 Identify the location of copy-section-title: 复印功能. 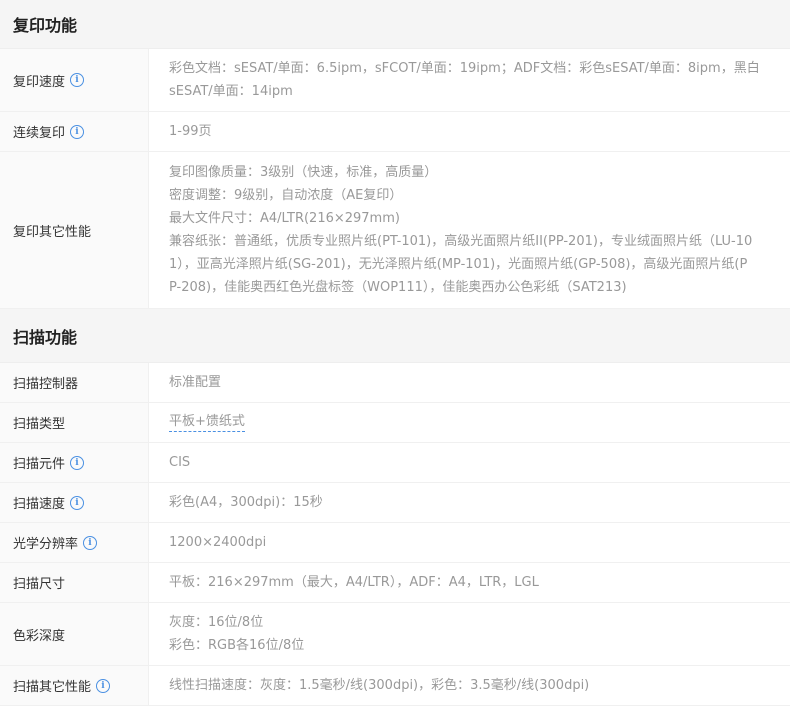
(395, 24).